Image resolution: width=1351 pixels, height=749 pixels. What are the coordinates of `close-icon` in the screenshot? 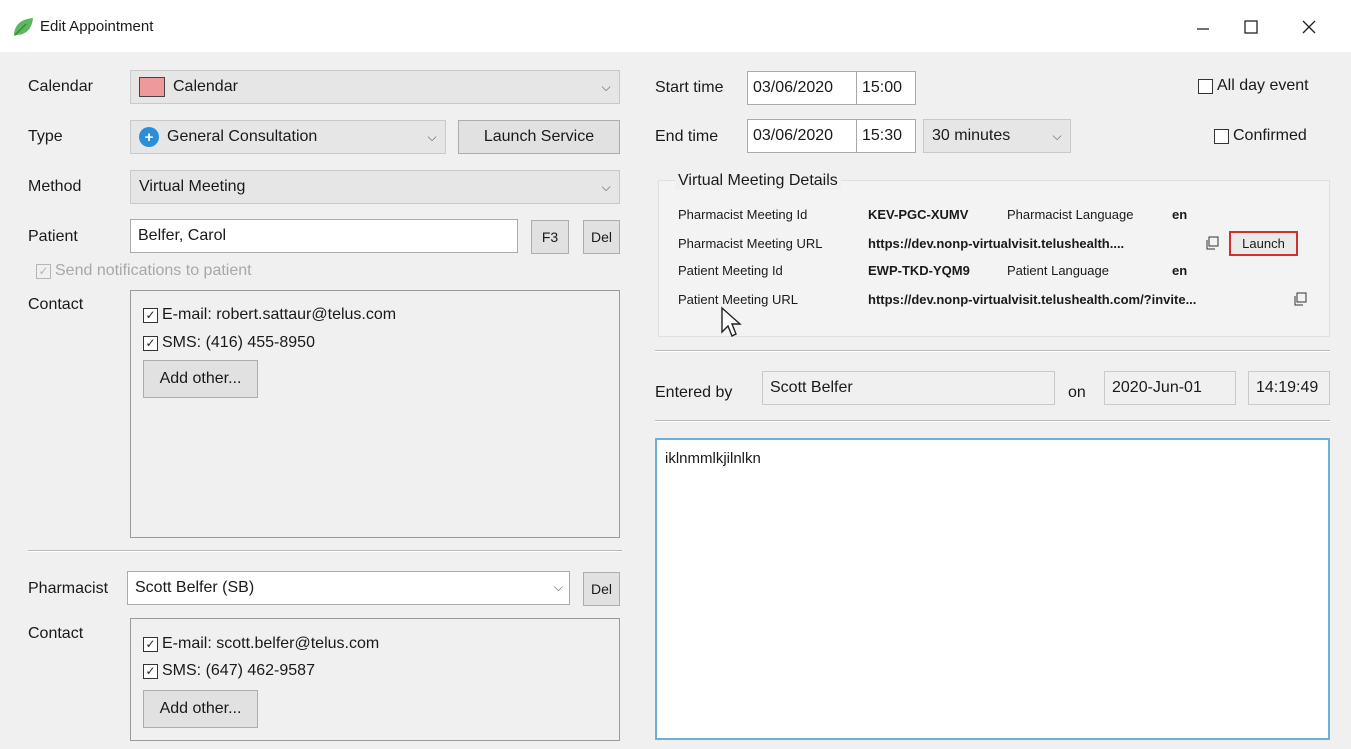 It's located at (1309, 27).